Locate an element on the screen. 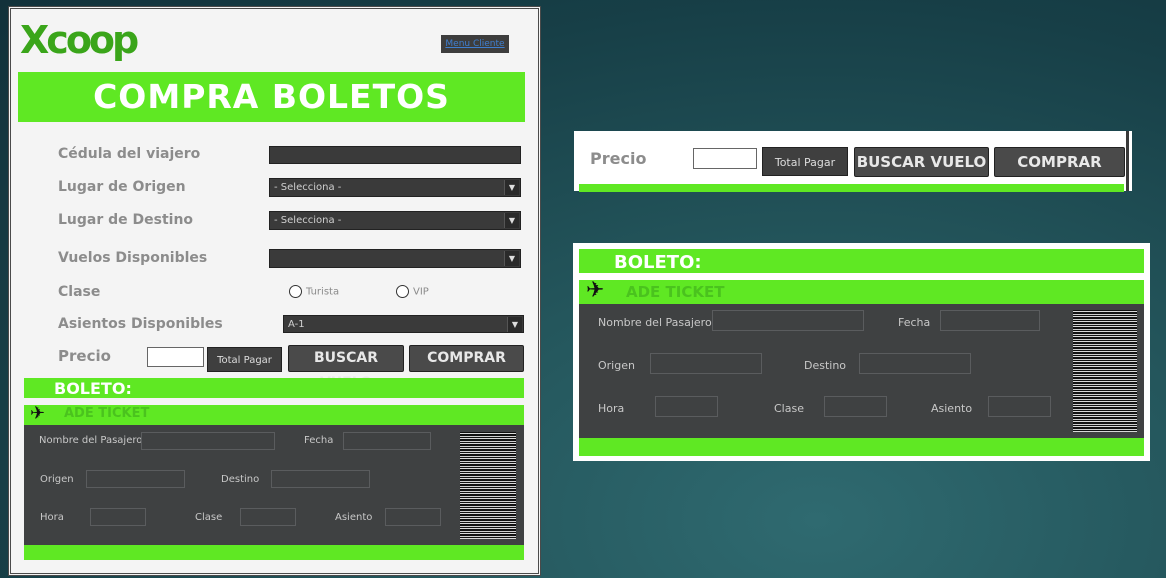 The image size is (1166, 578). zoom-panel-edge is located at coordinates (1127, 161).